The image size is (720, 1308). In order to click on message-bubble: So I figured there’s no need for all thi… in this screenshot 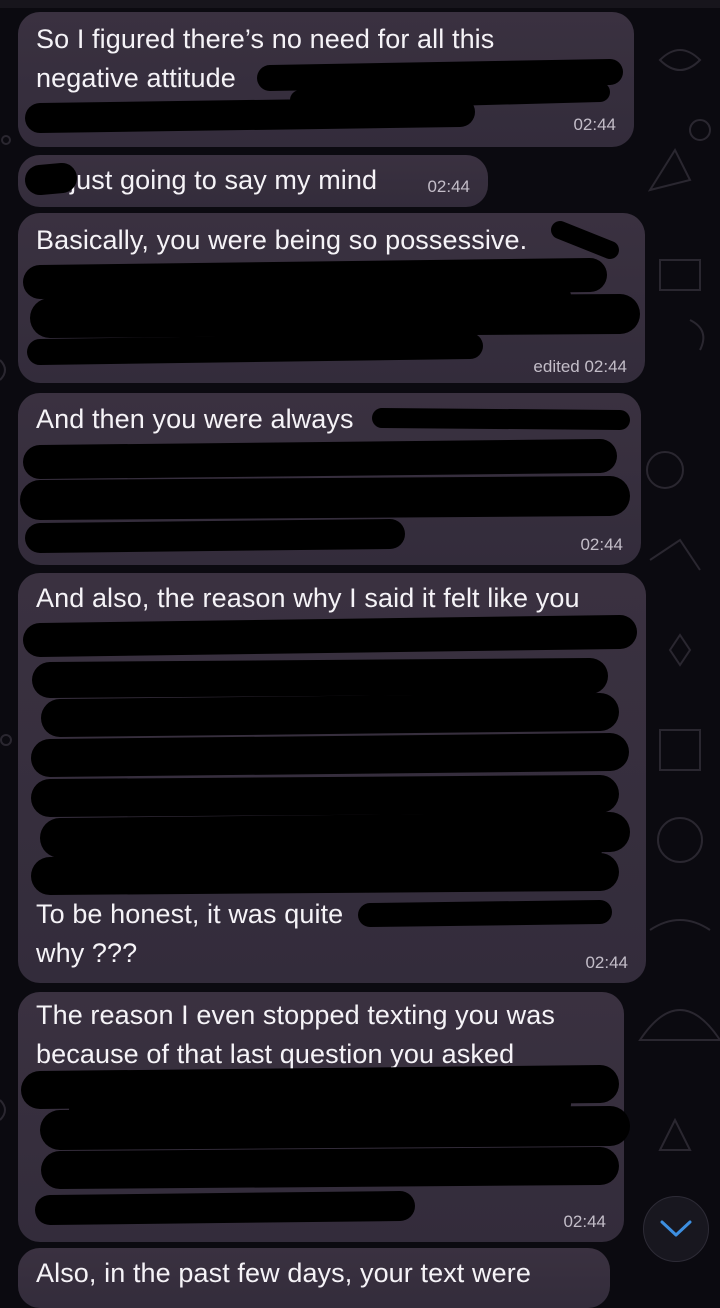, I will do `click(326, 79)`.